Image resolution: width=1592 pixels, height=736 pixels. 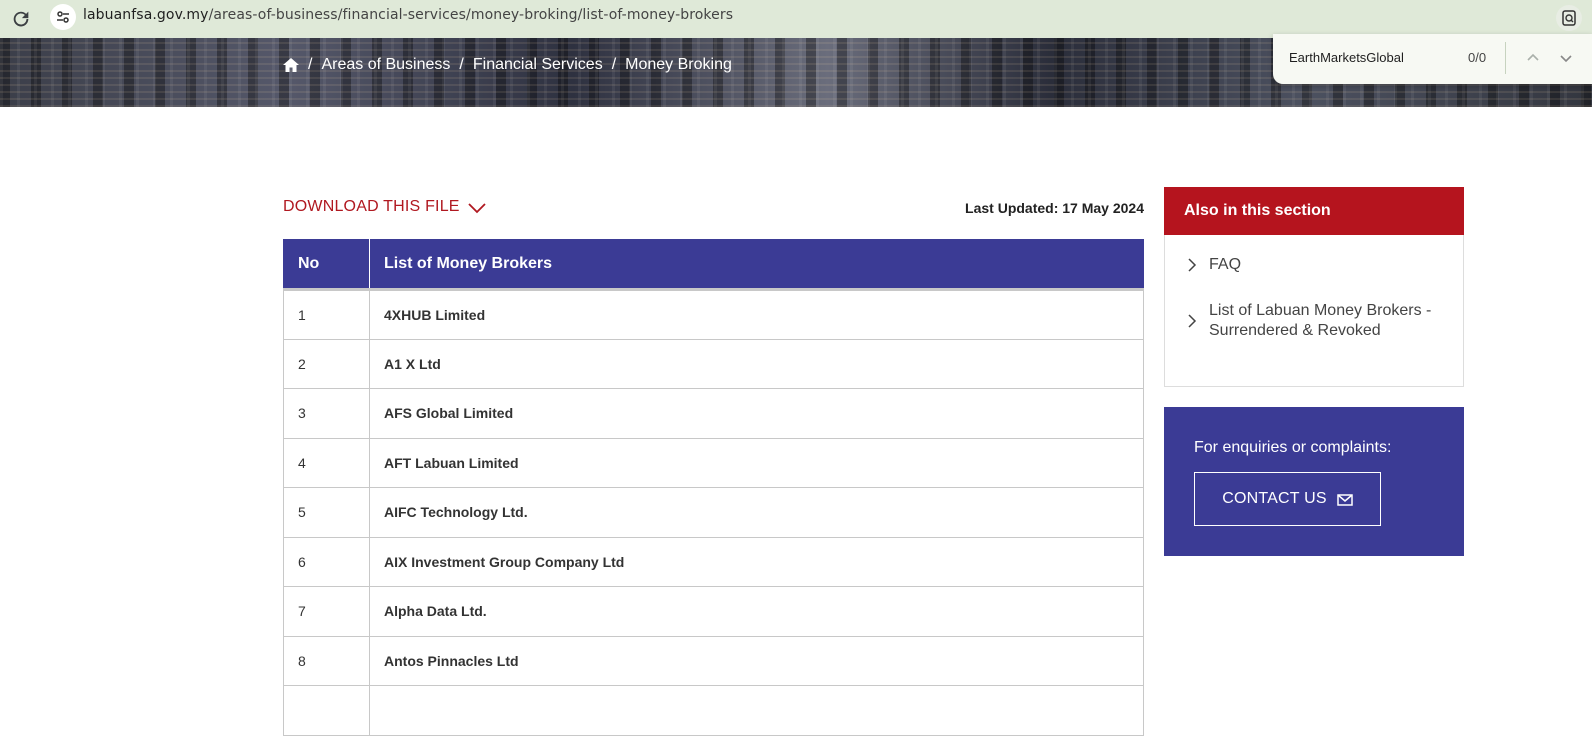 I want to click on table-row: 1 4XHUB Limited, so click(x=713, y=314).